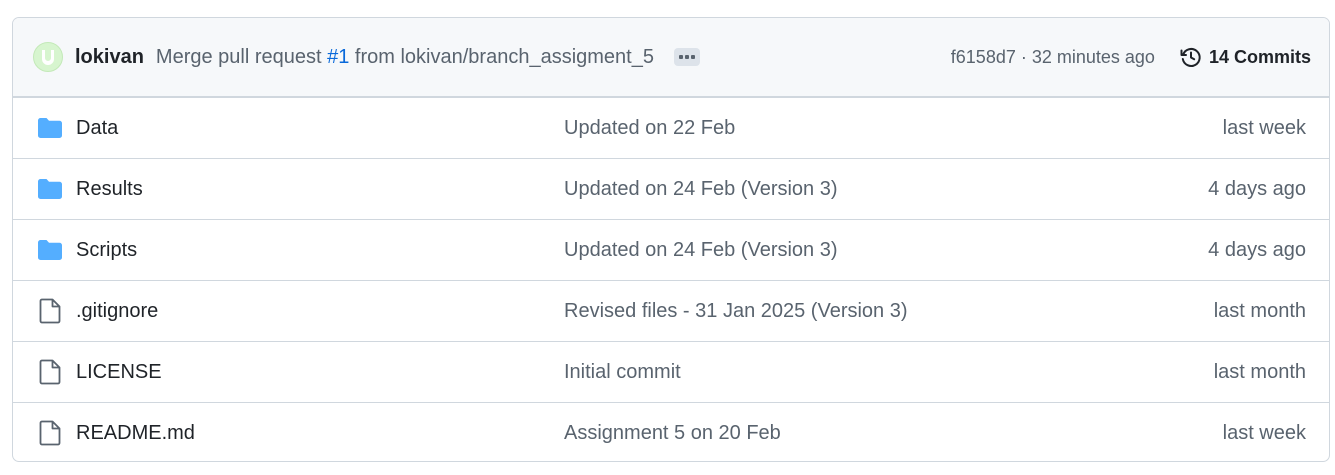 Image resolution: width=1335 pixels, height=475 pixels. I want to click on file-name: README.md, so click(135, 433).